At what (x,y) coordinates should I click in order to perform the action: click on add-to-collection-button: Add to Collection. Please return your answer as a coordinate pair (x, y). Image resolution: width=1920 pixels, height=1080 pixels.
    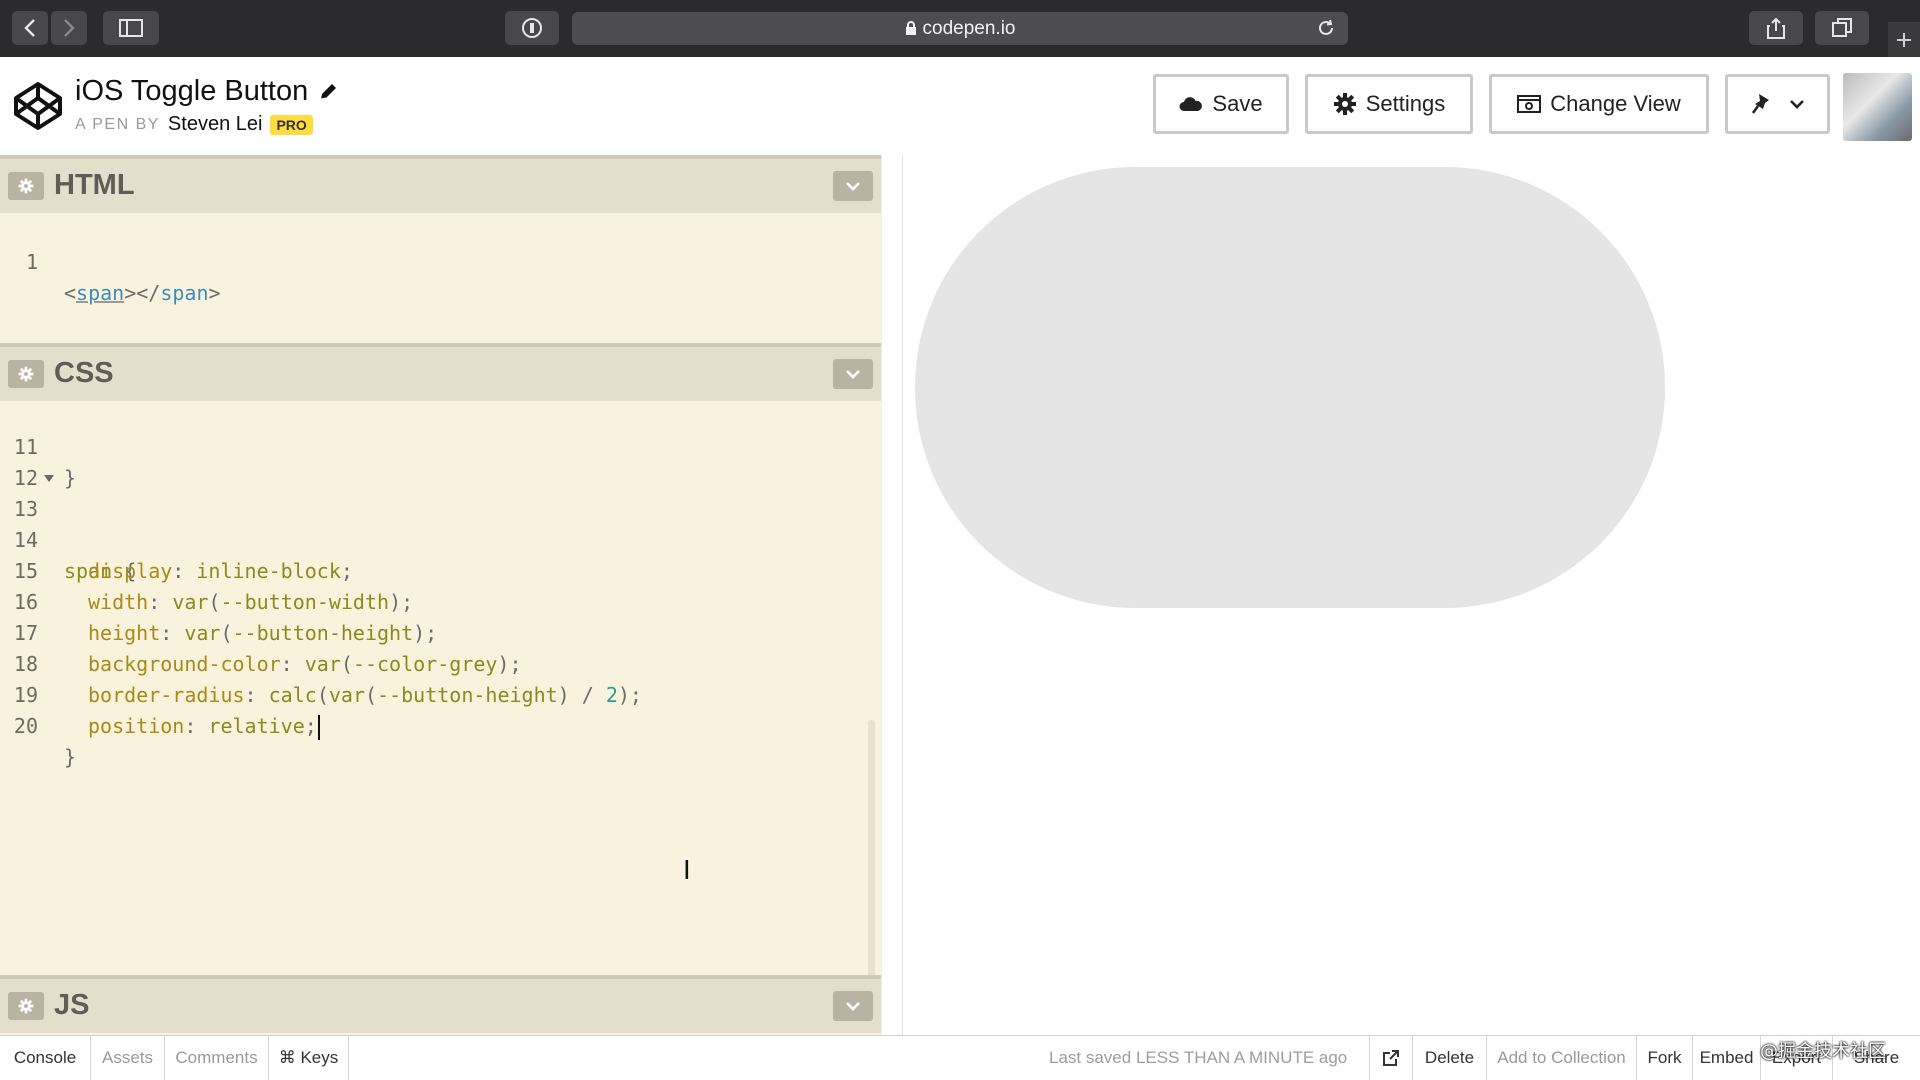
    Looking at the image, I should click on (1562, 1058).